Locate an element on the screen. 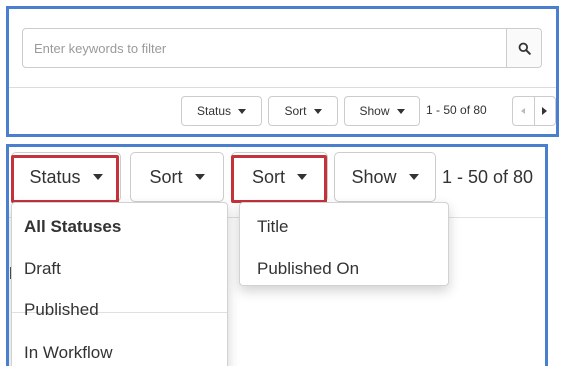 This screenshot has height=366, width=568. sort-option-published-on: Published On is located at coordinates (308, 269).